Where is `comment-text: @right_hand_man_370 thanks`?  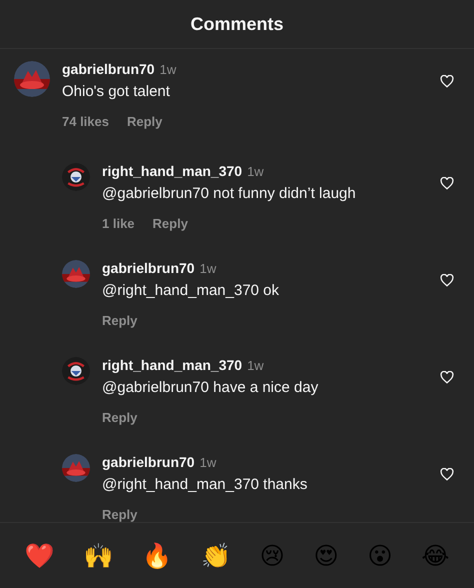
comment-text: @right_hand_man_370 thanks is located at coordinates (205, 484).